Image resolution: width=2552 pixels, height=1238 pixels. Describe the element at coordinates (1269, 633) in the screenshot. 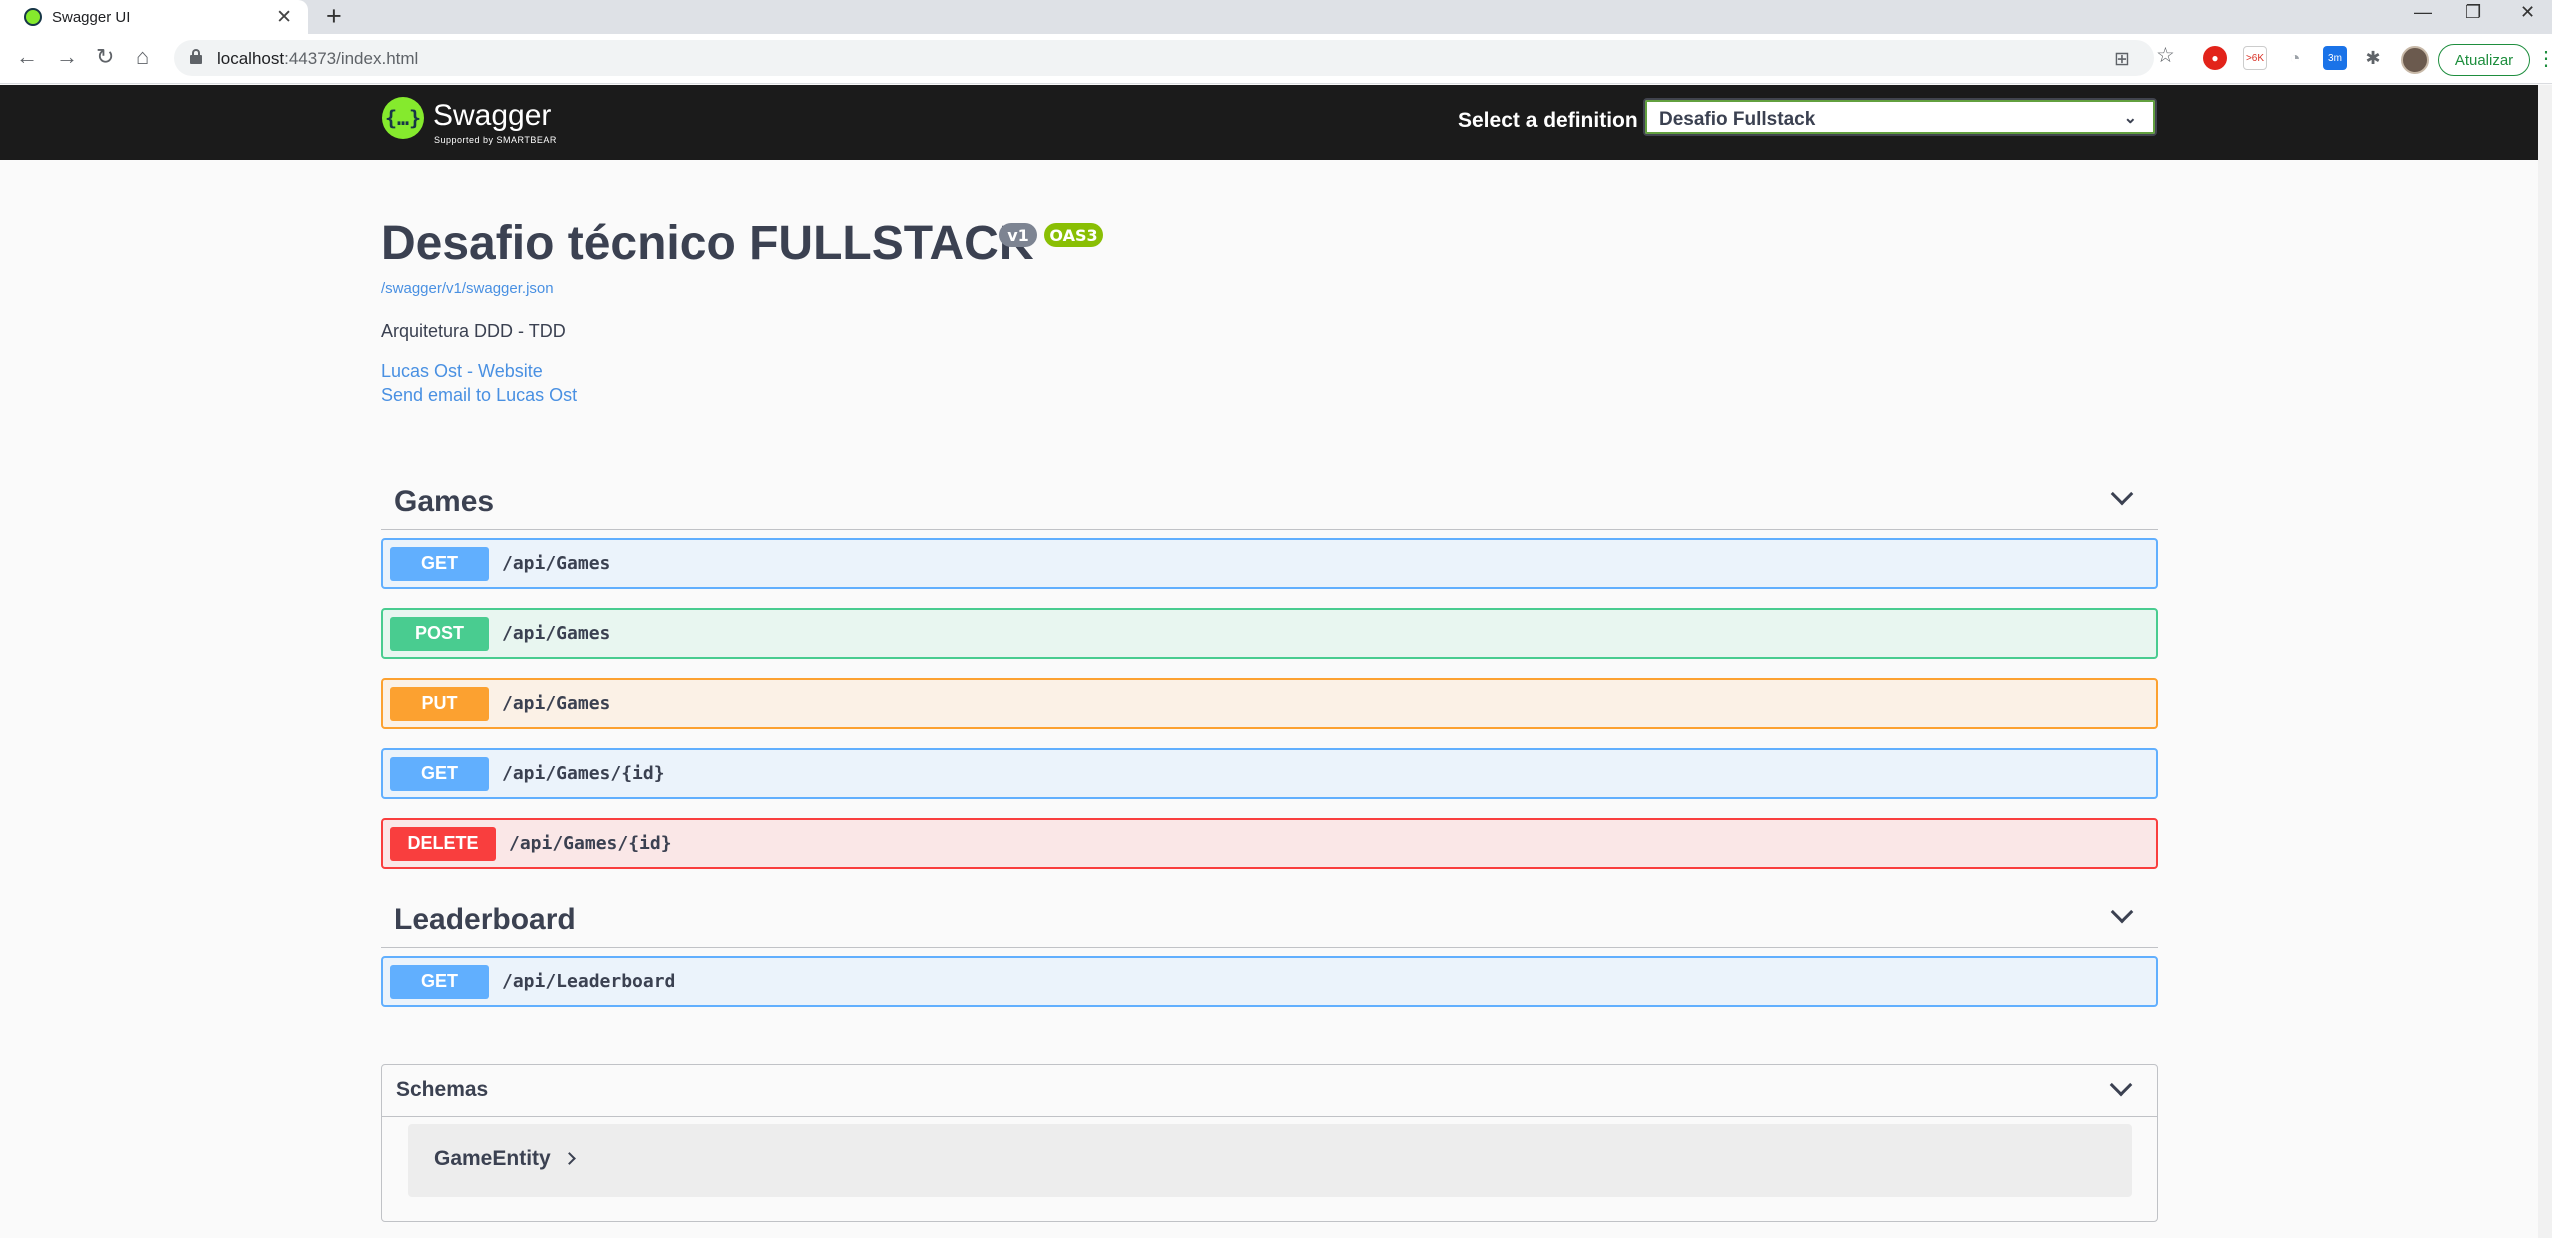

I see `operation-post-games: POST /api/Games` at that location.